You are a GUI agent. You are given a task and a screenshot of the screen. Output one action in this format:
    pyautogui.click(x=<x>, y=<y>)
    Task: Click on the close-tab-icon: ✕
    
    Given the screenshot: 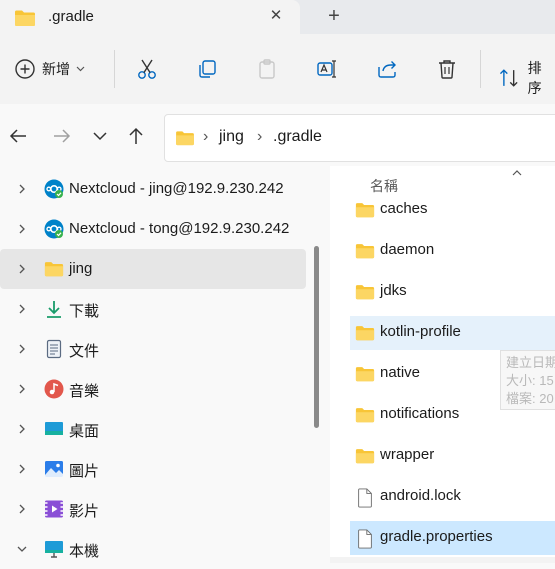 What is the action you would take?
    pyautogui.click(x=276, y=16)
    